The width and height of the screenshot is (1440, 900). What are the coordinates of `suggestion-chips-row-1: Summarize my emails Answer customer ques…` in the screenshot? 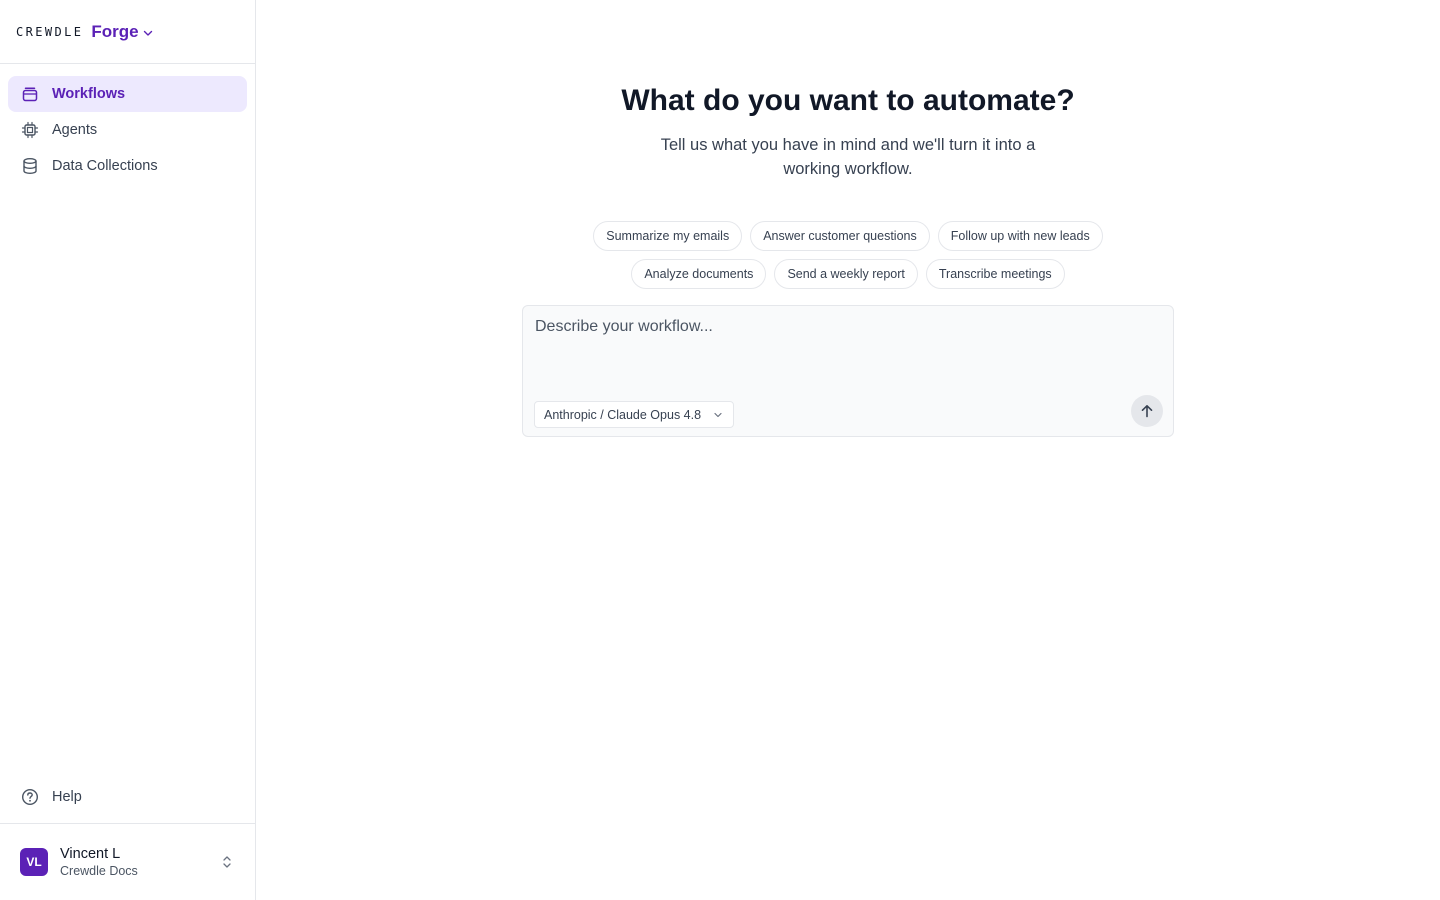 It's located at (848, 236).